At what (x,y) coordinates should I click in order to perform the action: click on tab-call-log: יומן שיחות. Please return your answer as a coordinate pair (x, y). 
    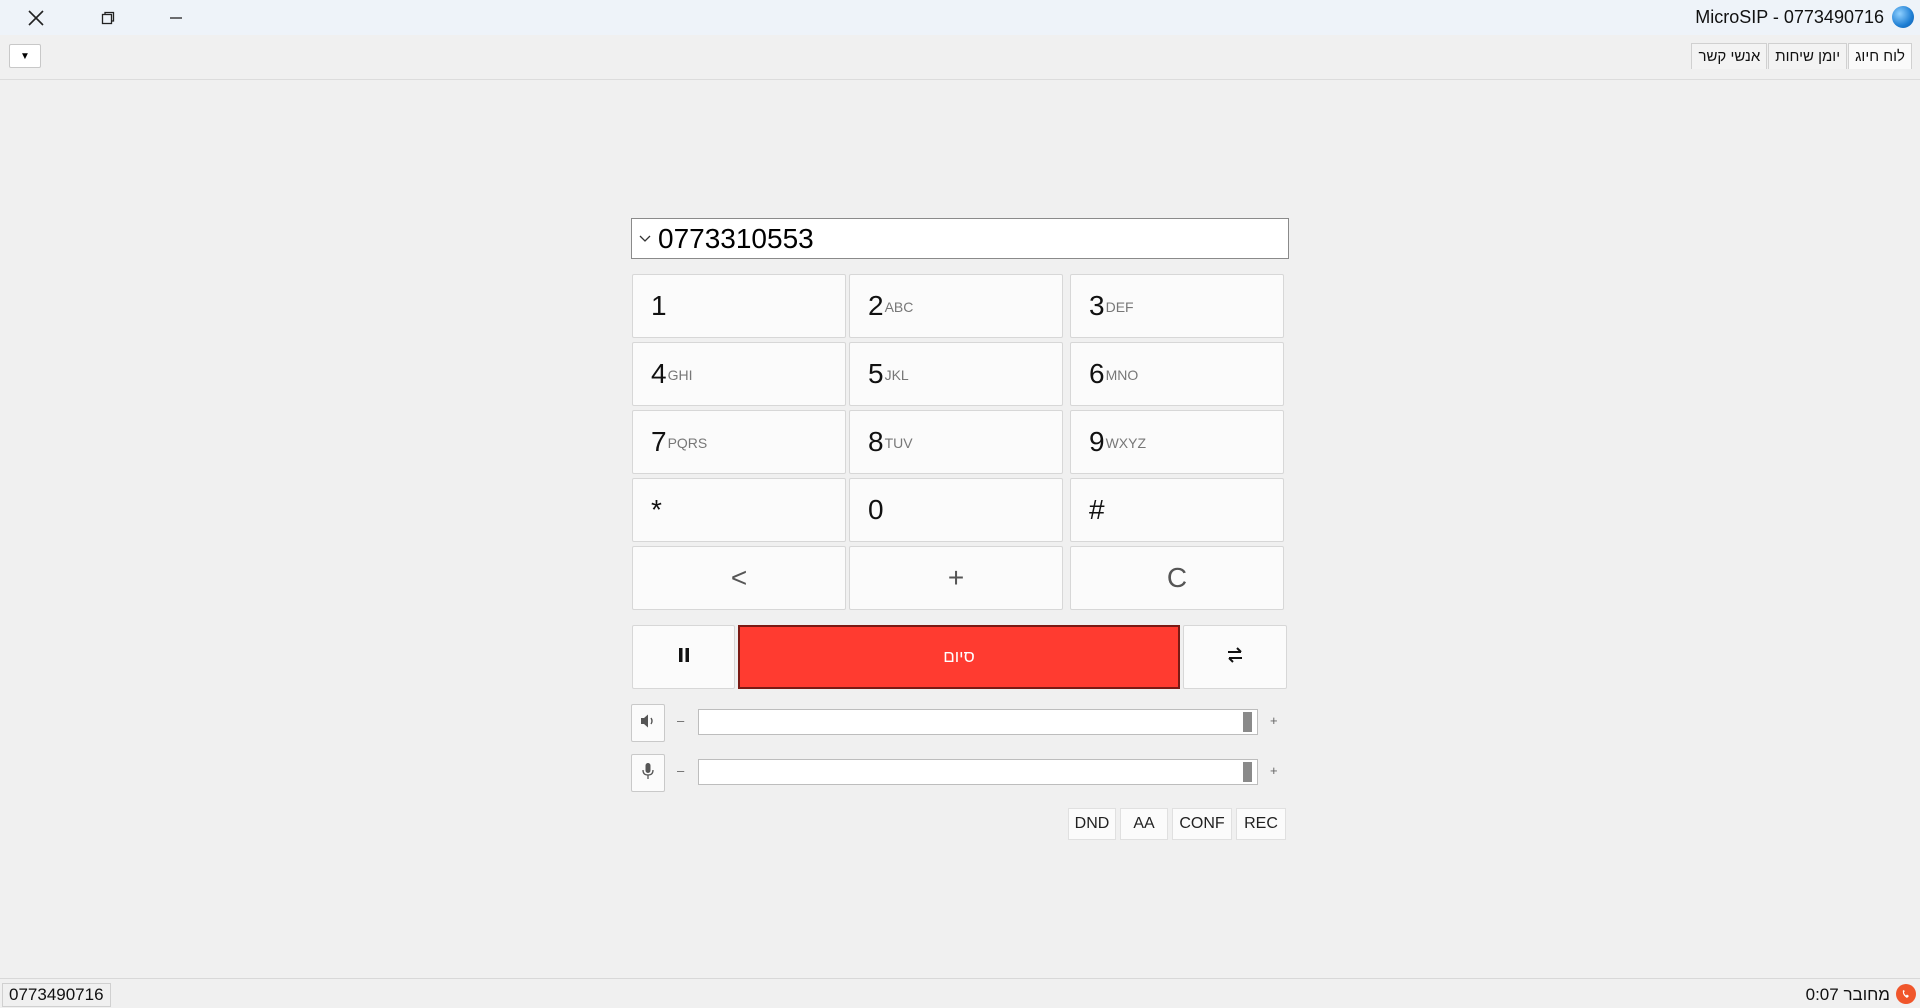
    Looking at the image, I should click on (1808, 56).